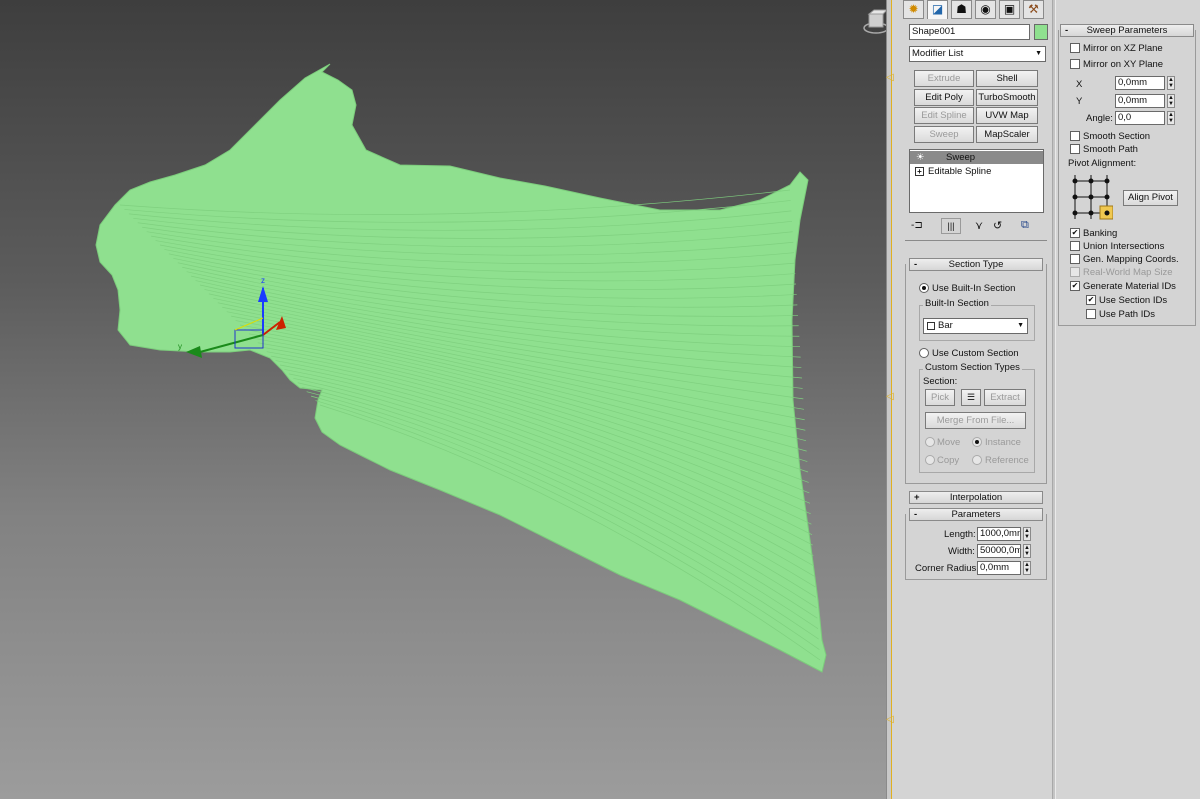 Image resolution: width=1200 pixels, height=799 pixels. Describe the element at coordinates (1140, 118) in the screenshot. I see `angle-field: 0,0` at that location.